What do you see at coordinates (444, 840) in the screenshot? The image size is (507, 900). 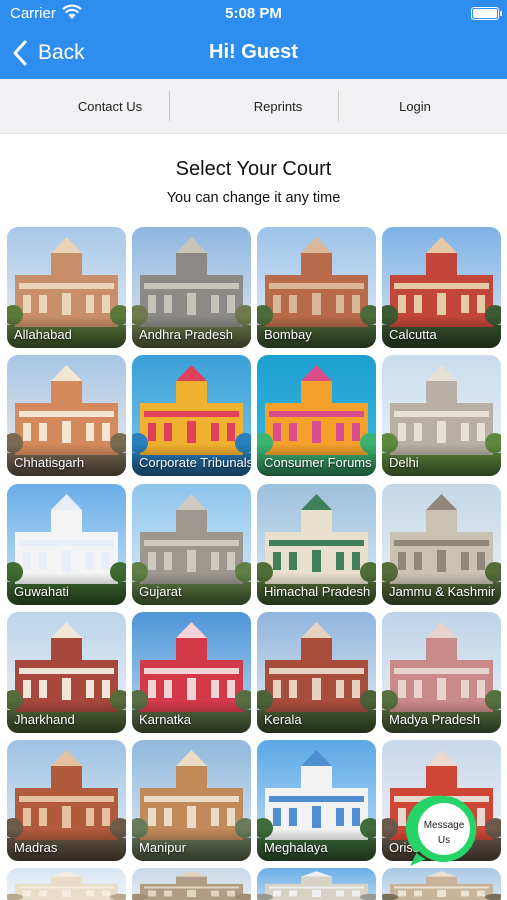 I see `whatsapp-label-line2: Us` at bounding box center [444, 840].